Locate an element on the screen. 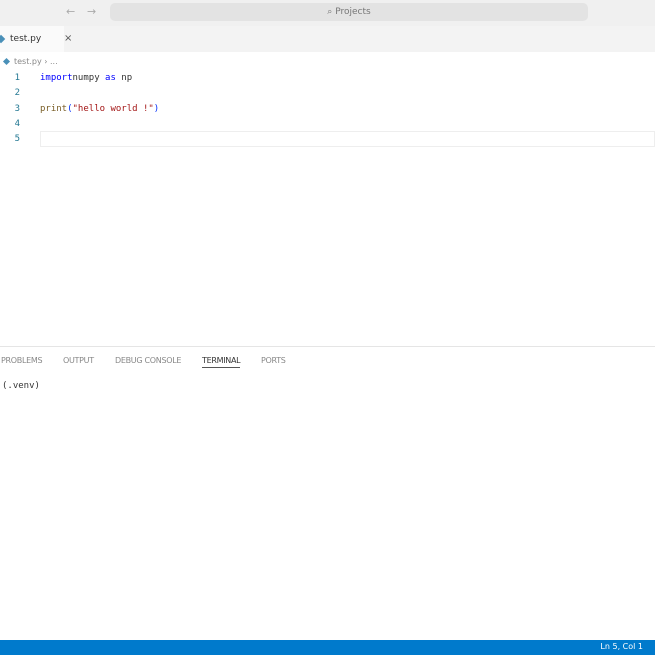 The width and height of the screenshot is (655, 655). tab-terminal: TERMINAL is located at coordinates (221, 362).